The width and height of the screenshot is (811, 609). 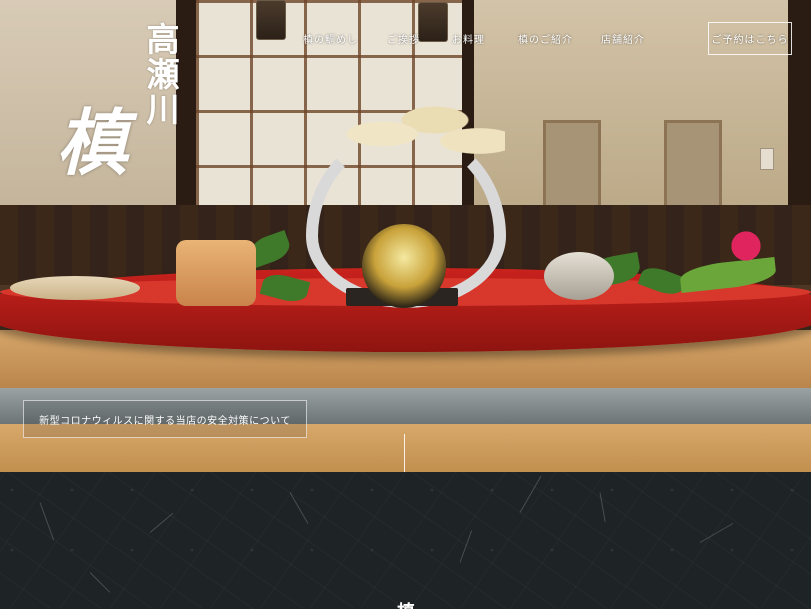 What do you see at coordinates (545, 38) in the screenshot?
I see `nav-item-about: 槙のご紹介` at bounding box center [545, 38].